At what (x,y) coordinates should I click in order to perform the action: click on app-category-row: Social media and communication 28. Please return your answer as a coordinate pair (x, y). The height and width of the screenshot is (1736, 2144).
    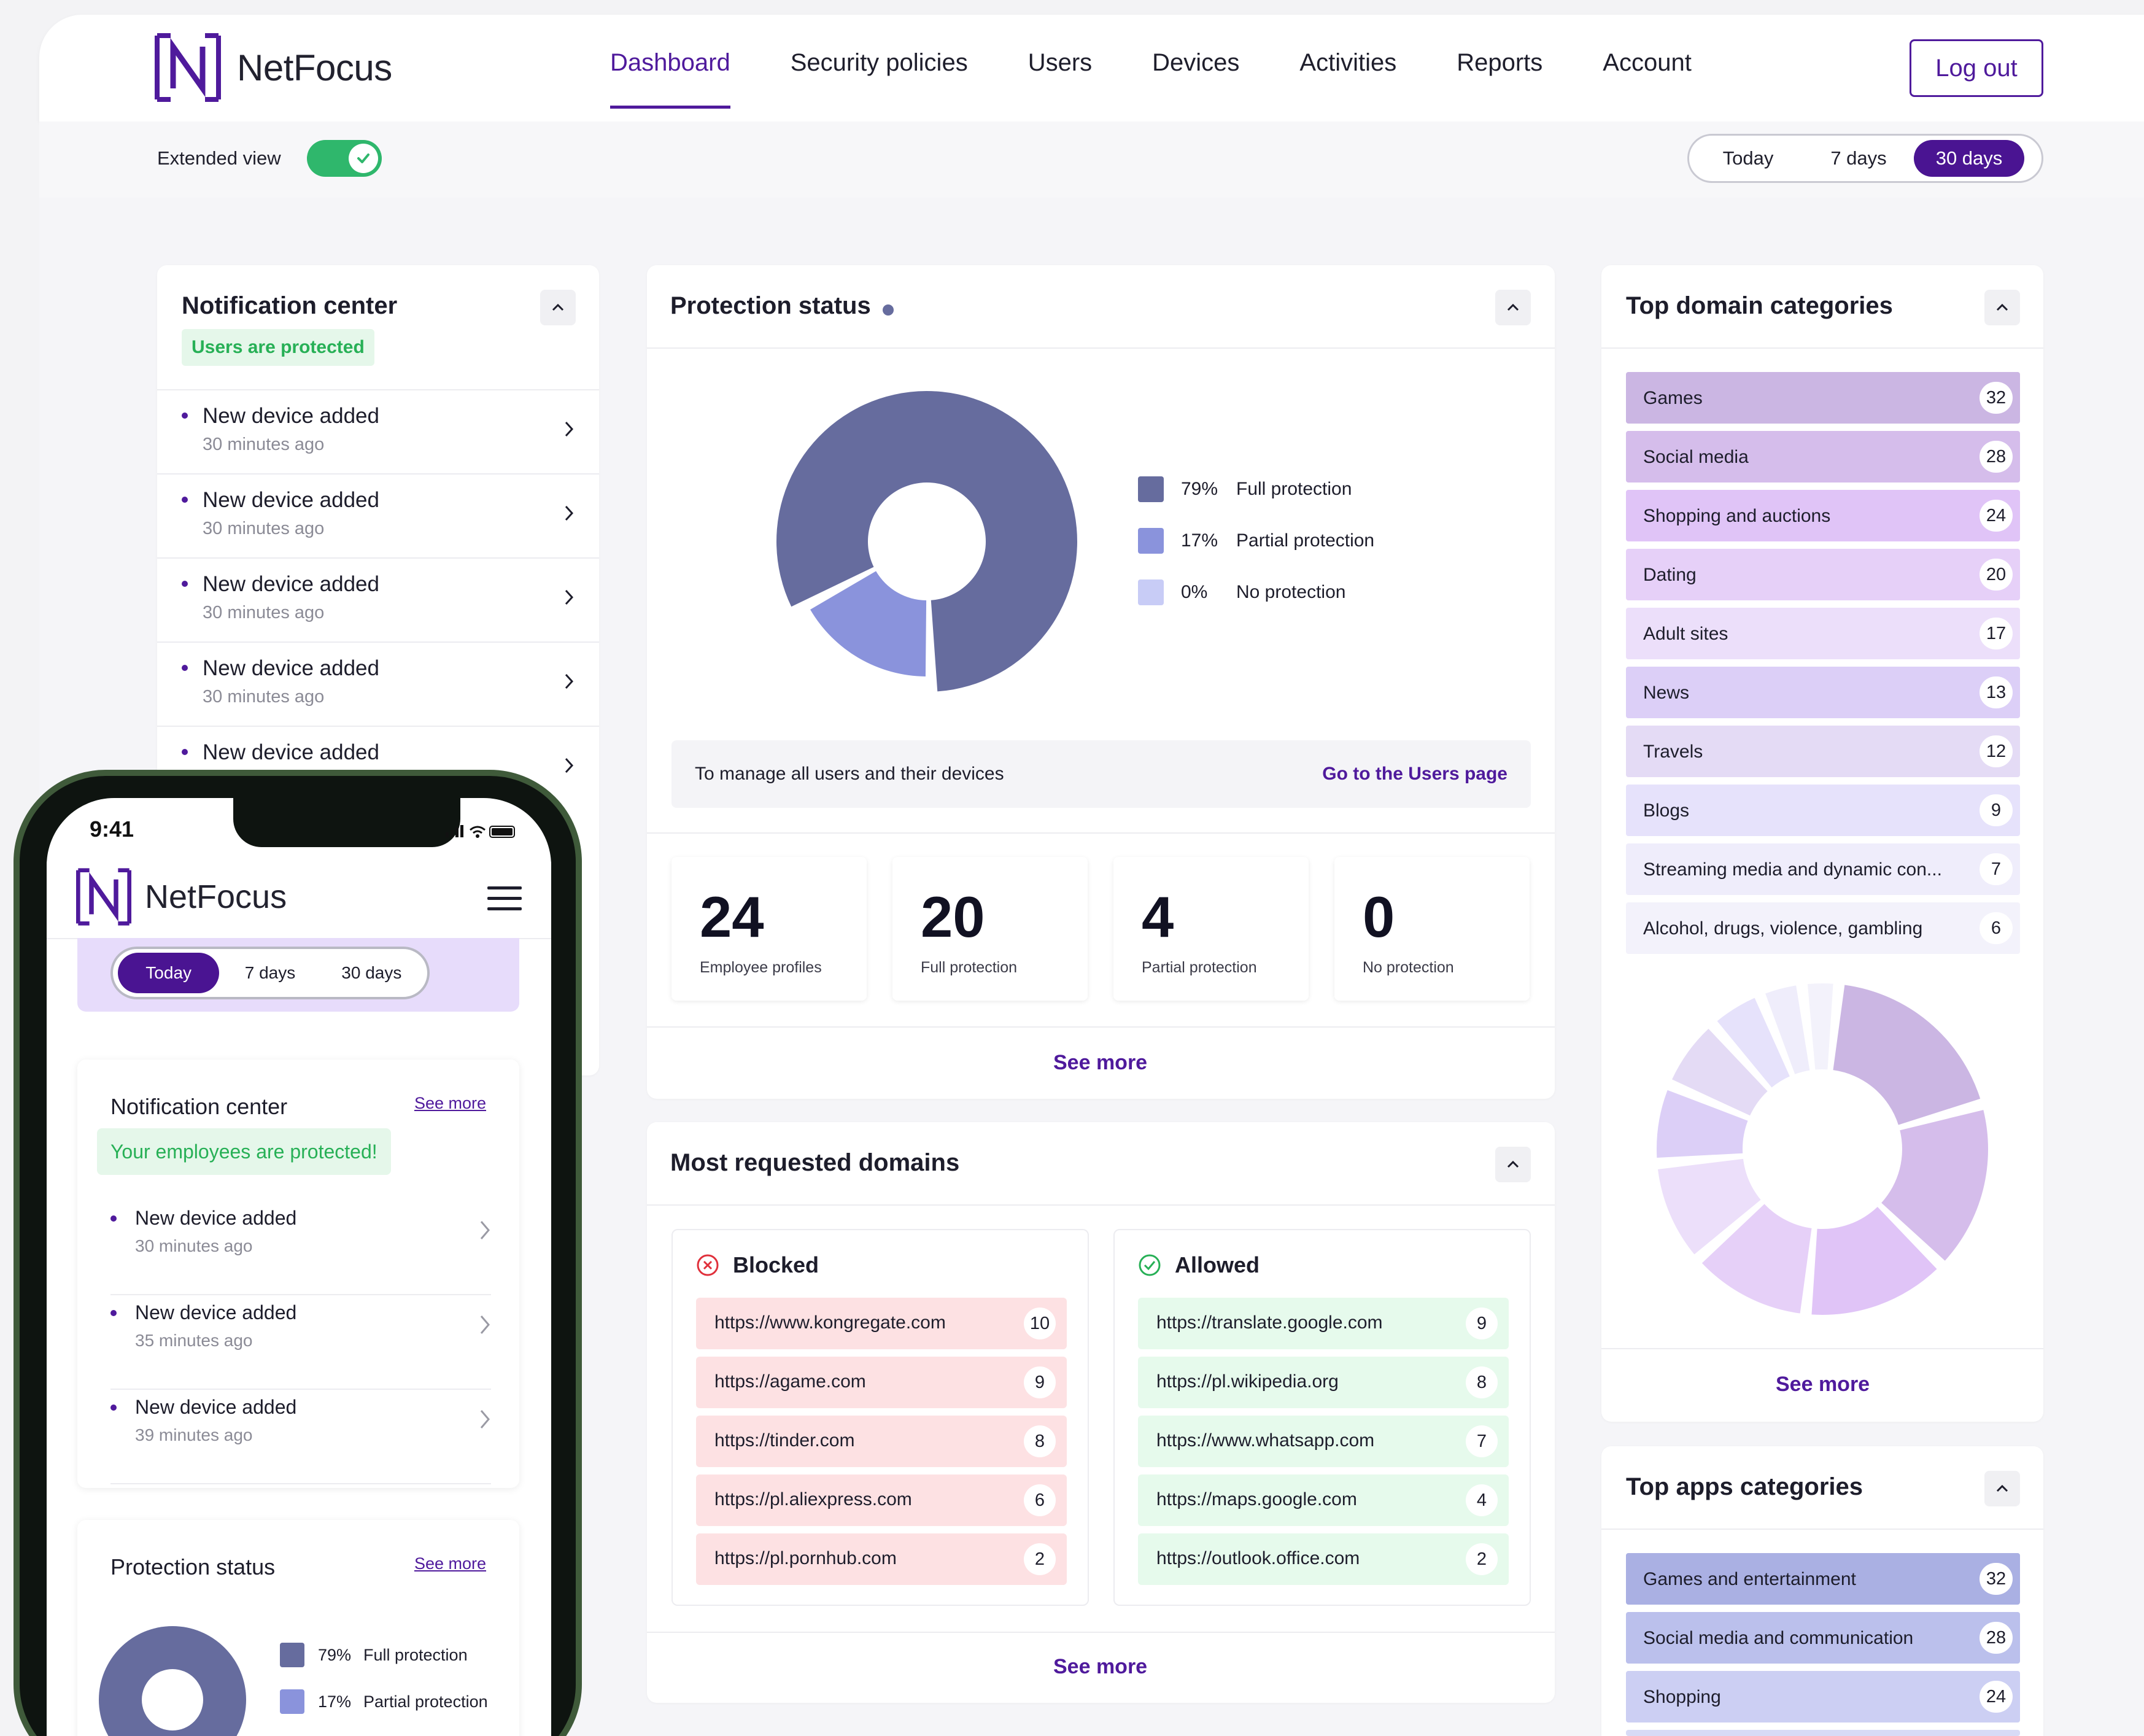
    Looking at the image, I should click on (1823, 1638).